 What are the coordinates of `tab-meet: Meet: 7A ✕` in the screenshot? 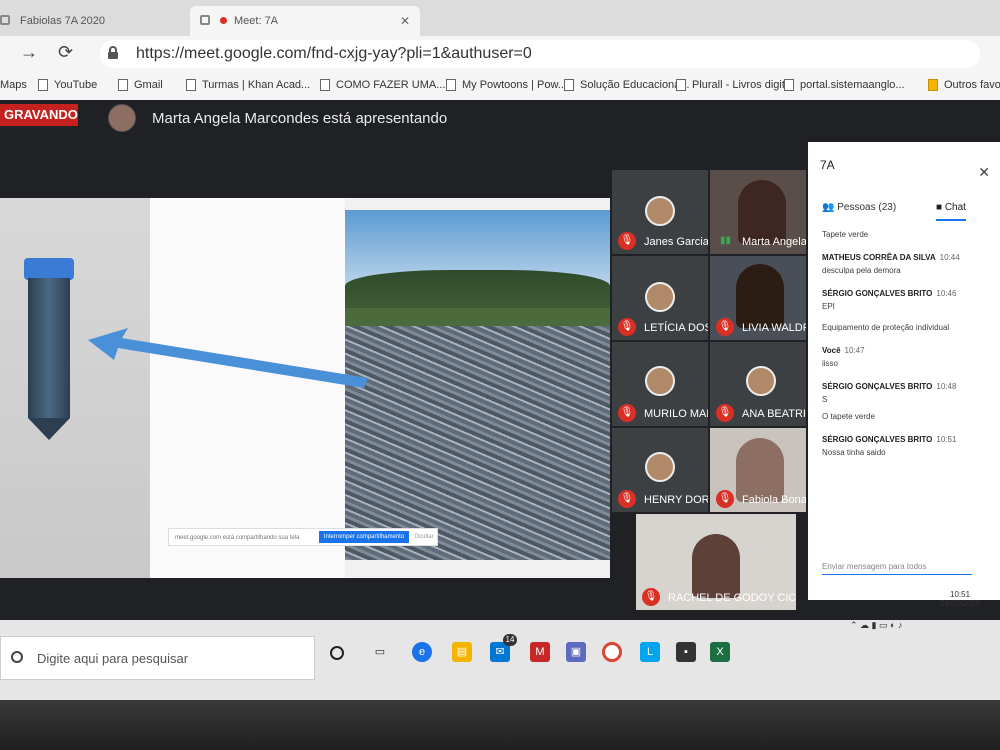 It's located at (305, 21).